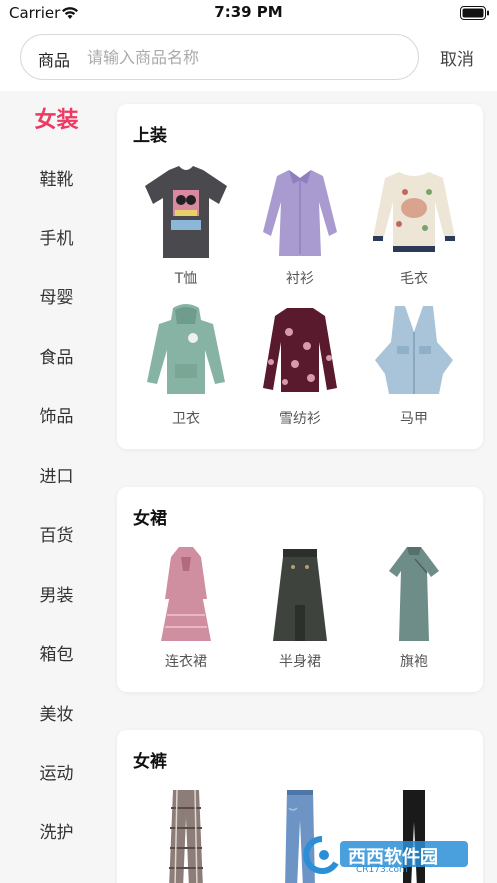 The width and height of the screenshot is (497, 883). Describe the element at coordinates (300, 419) in the screenshot. I see `category-item-label: 雪纺衫` at that location.